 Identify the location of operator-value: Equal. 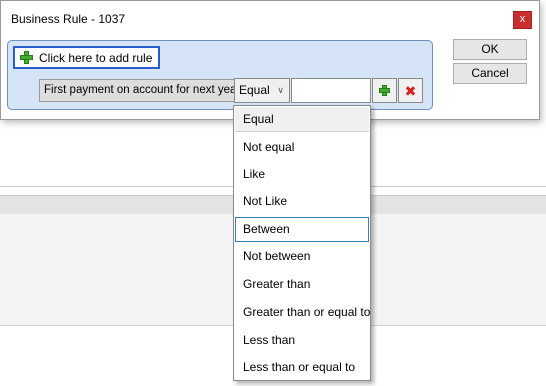
(254, 90).